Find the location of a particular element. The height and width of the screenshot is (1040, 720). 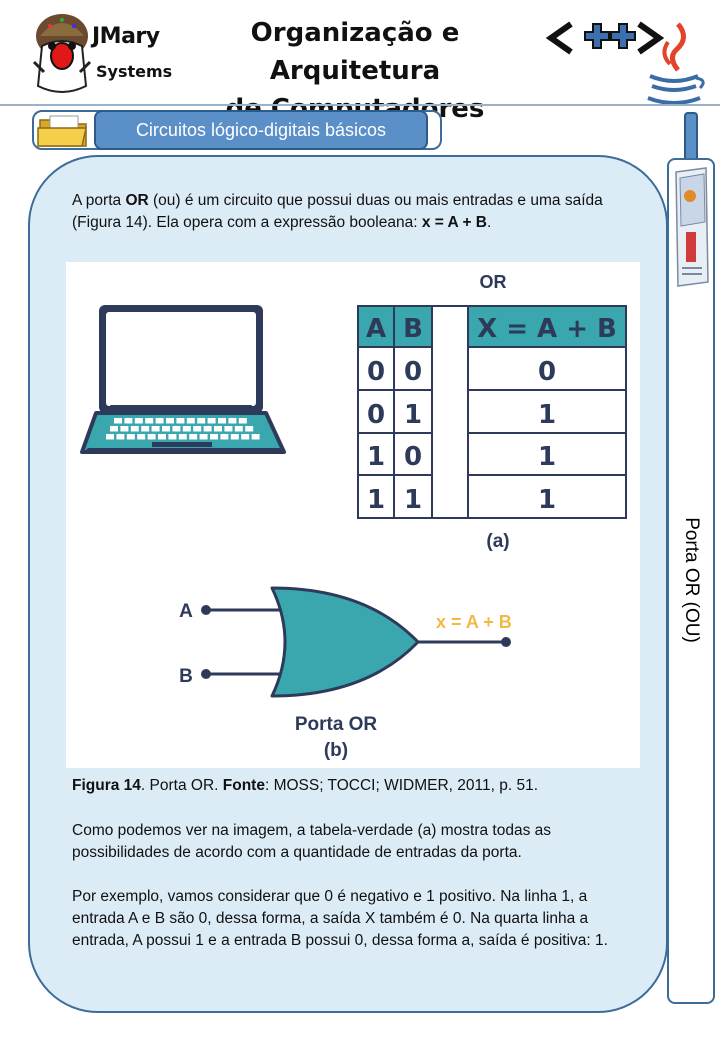

laptop-illustration is located at coordinates (183, 379).